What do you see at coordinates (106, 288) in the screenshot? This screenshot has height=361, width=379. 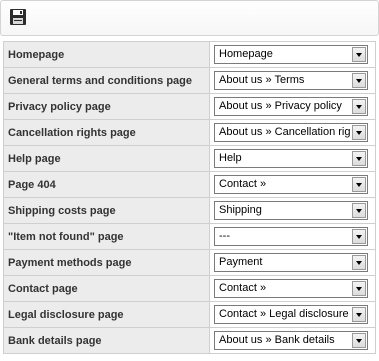 I see `row-label-contact: Contact page` at bounding box center [106, 288].